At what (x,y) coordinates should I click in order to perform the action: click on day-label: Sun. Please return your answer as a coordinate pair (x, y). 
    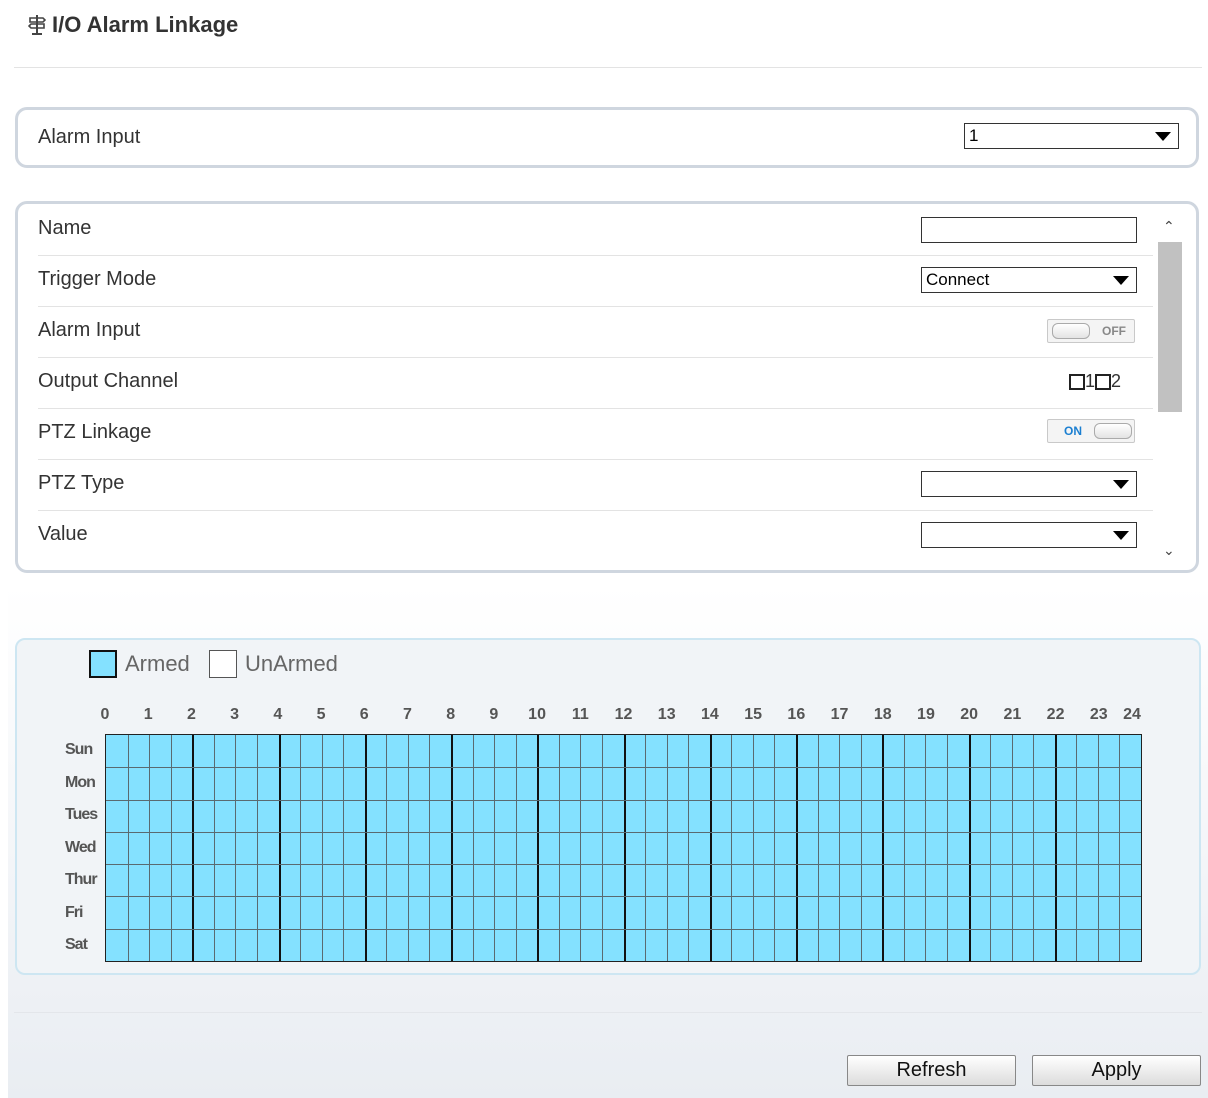
    Looking at the image, I should click on (79, 749).